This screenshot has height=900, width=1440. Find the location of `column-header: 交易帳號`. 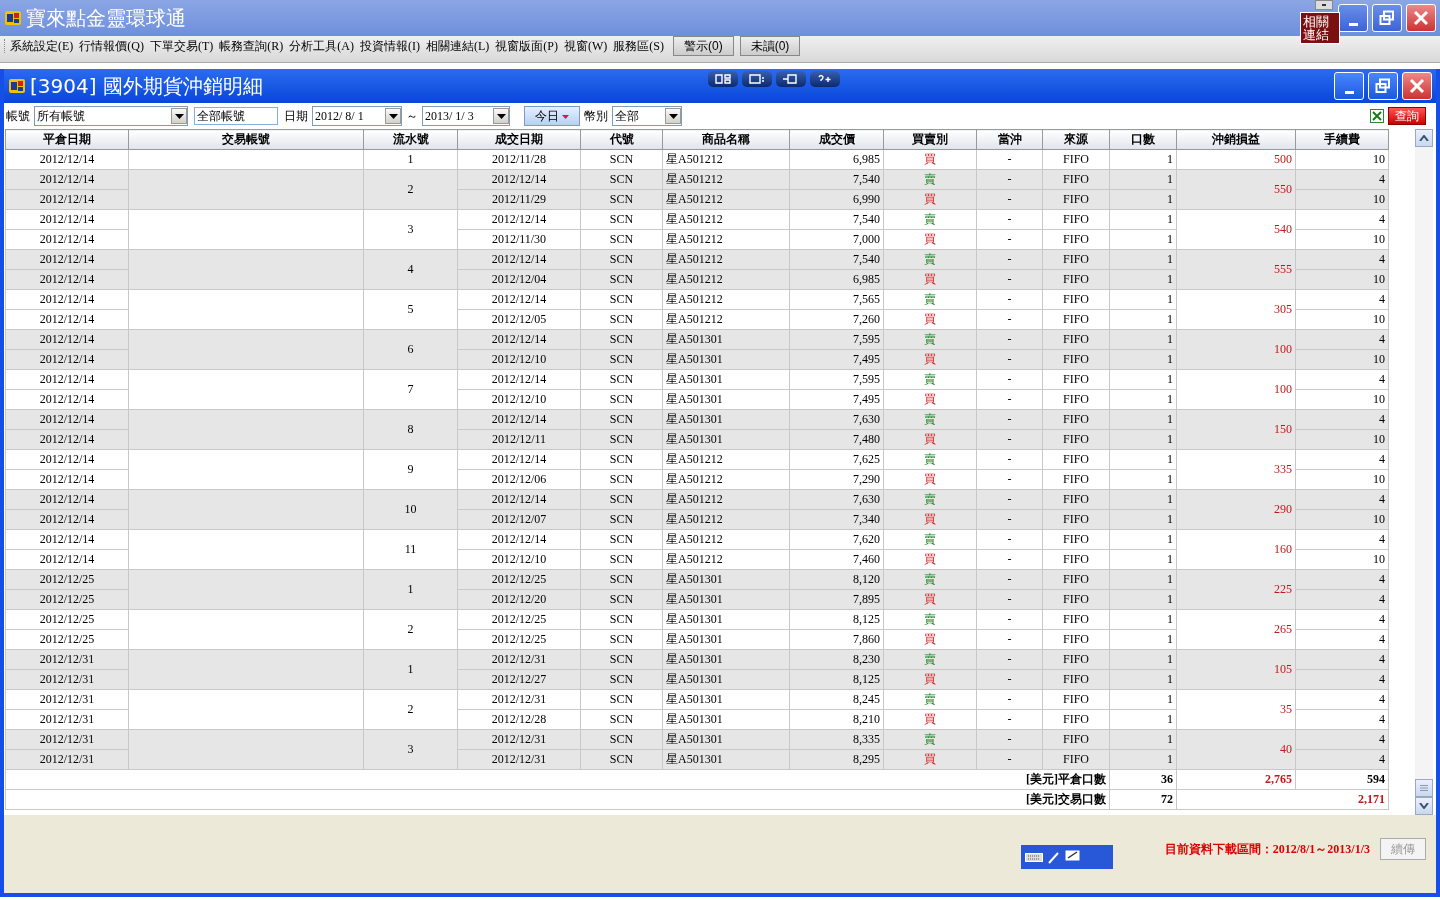

column-header: 交易帳號 is located at coordinates (246, 139).